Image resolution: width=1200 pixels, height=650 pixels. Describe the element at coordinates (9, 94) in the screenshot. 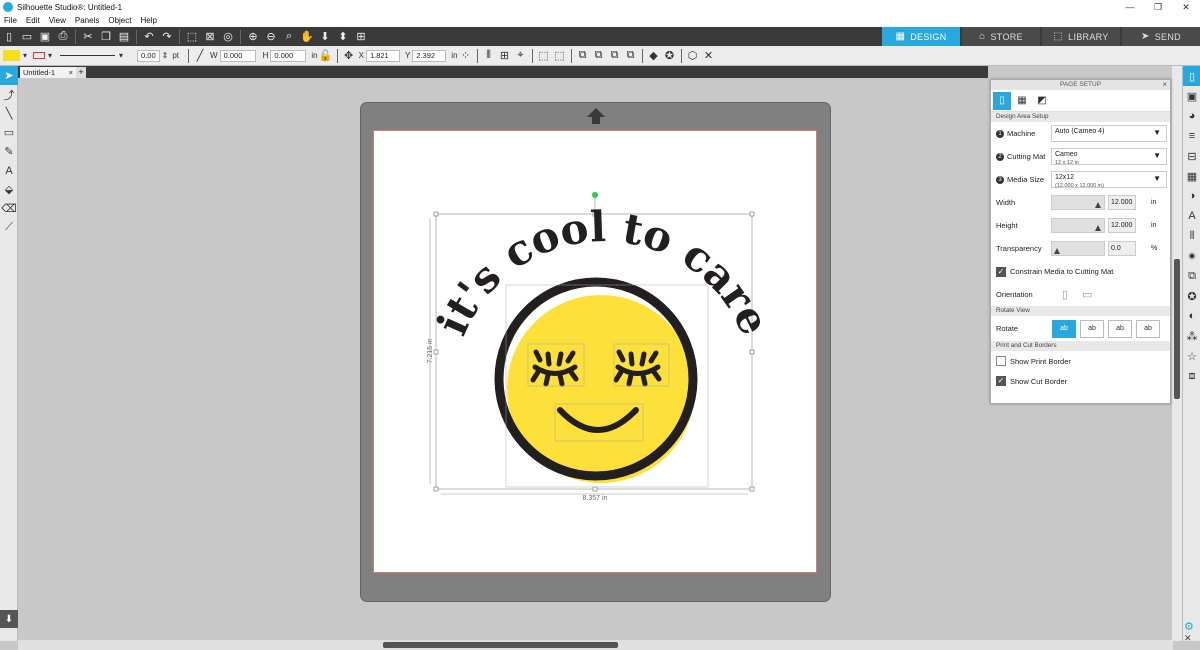

I see `point-edit-icon: ⤴` at that location.